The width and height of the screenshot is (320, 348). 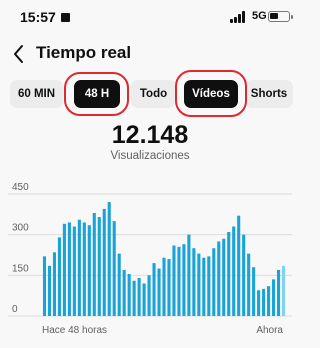 I want to click on status-bar: 15:57 5G, so click(x=150, y=17).